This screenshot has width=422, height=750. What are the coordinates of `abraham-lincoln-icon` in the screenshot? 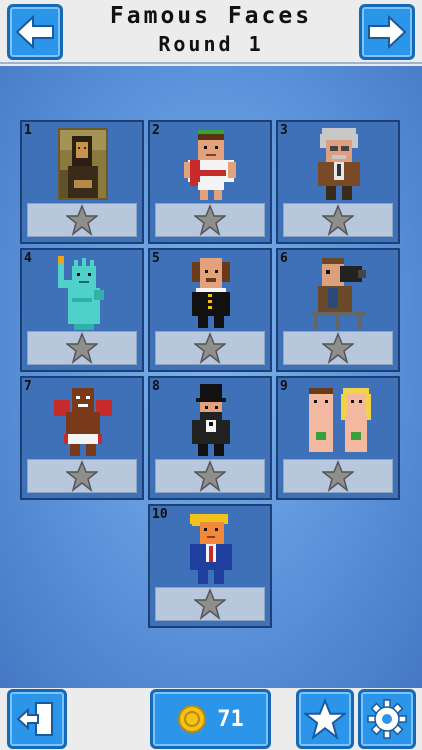 It's located at (211, 420).